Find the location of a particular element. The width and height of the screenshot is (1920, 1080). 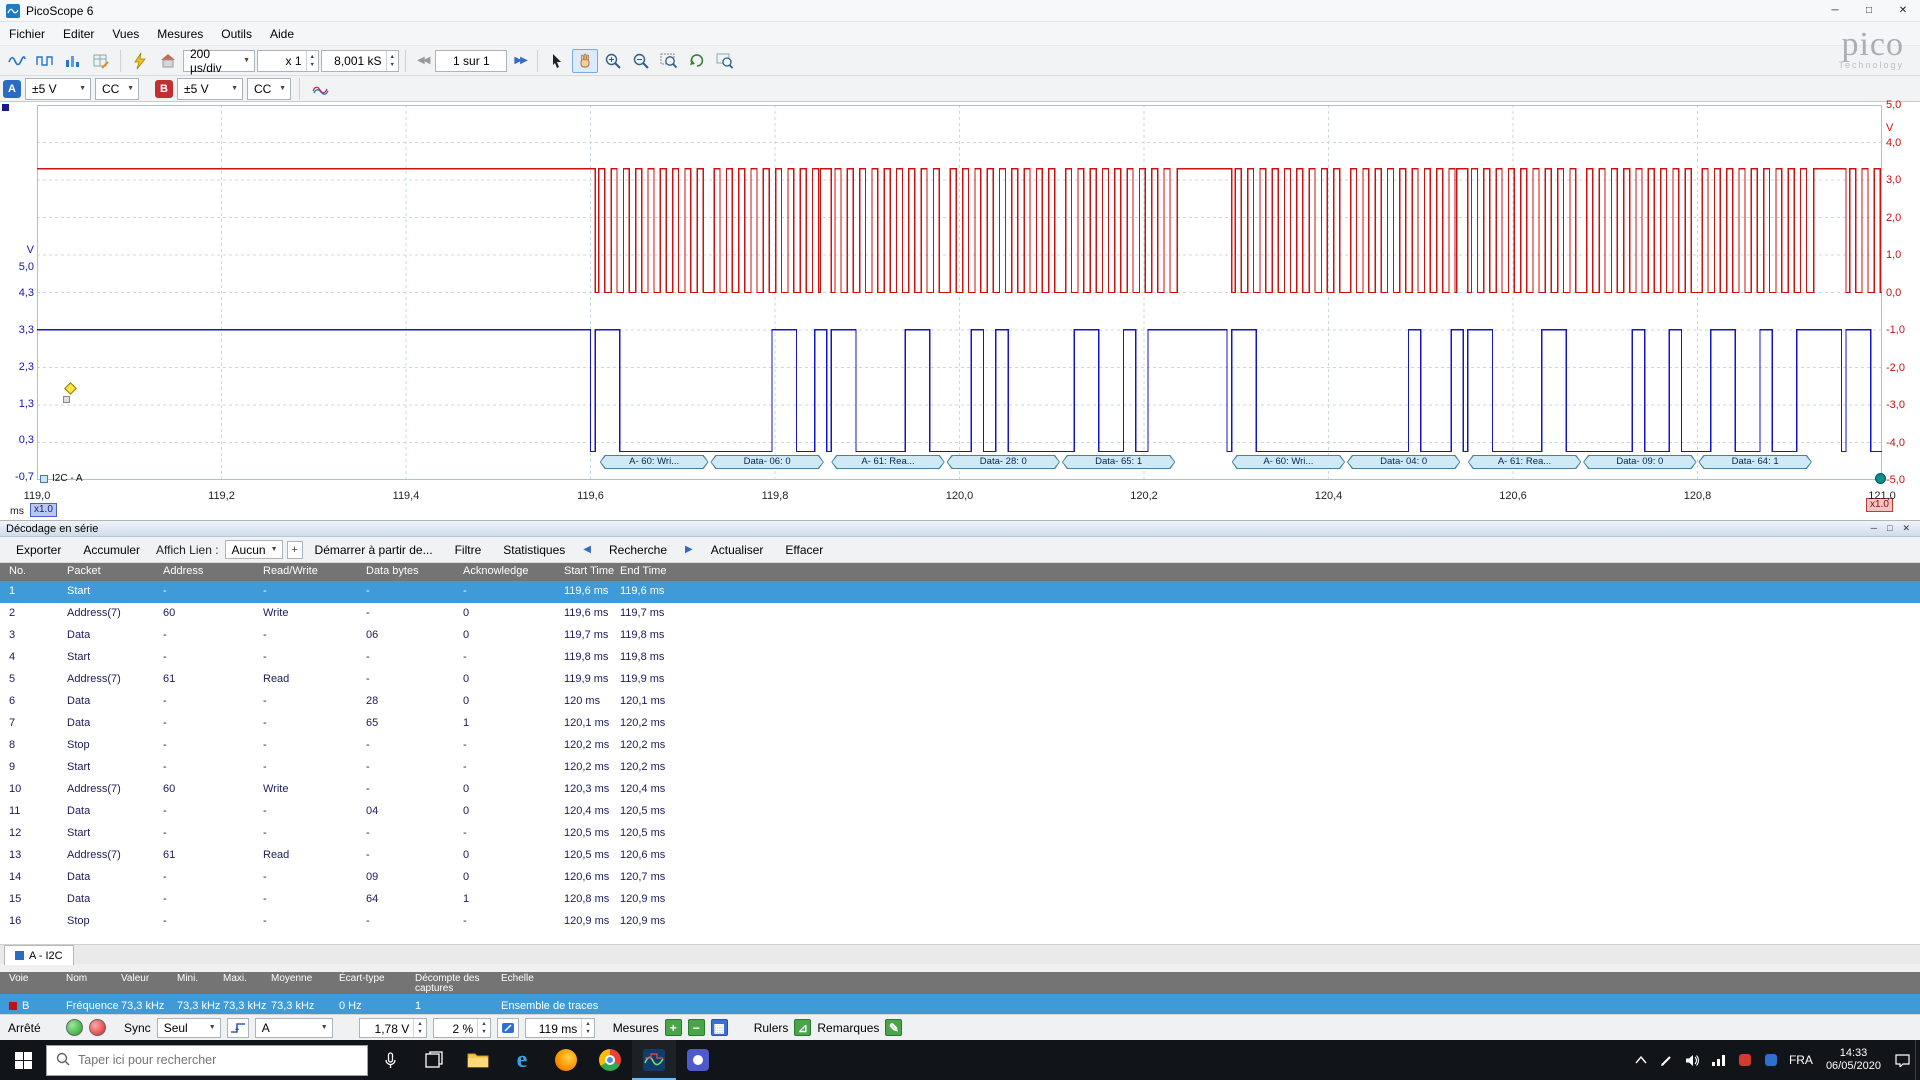

picoscope-taskbar-icon is located at coordinates (654, 1060).